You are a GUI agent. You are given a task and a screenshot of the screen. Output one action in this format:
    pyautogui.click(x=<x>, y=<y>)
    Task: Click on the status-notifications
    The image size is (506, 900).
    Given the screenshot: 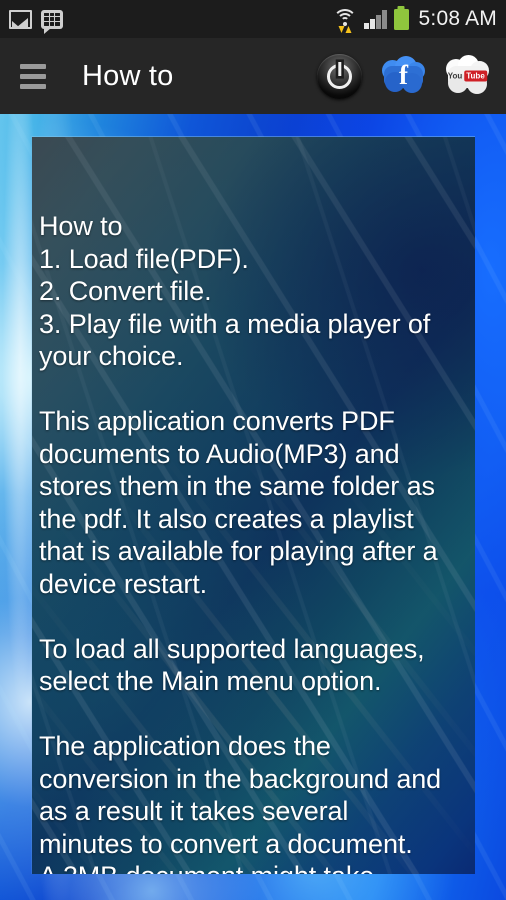 What is the action you would take?
    pyautogui.click(x=36, y=21)
    